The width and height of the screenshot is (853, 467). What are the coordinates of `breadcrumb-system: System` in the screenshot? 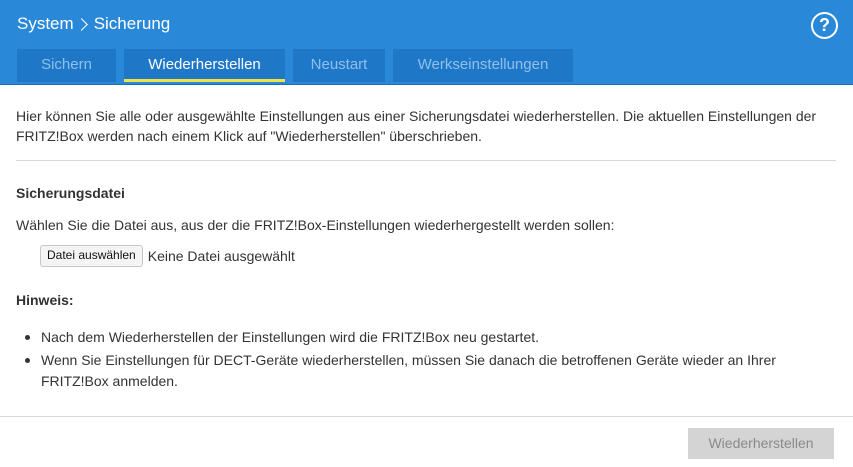 It's located at (45, 24).